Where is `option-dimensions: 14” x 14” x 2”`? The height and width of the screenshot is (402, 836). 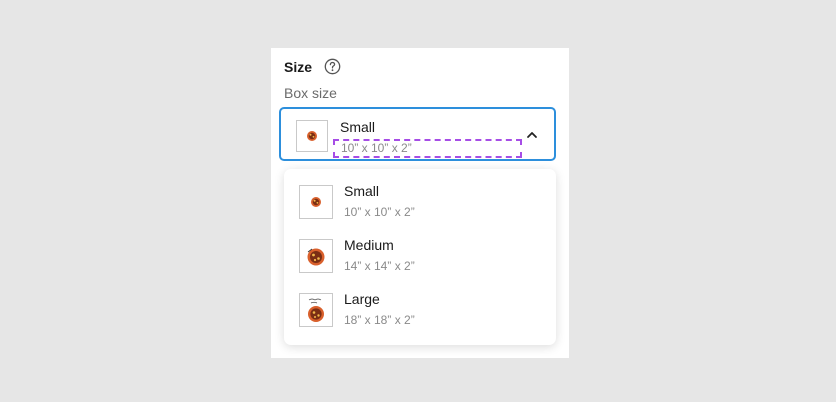 option-dimensions: 14” x 14” x 2” is located at coordinates (379, 266).